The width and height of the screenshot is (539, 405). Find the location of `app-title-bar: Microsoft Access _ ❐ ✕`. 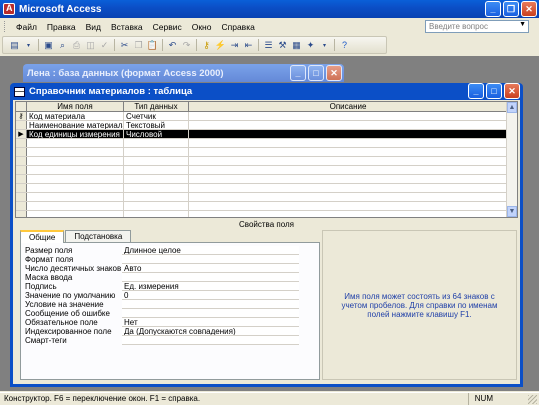

app-title-bar: Microsoft Access _ ❐ ✕ is located at coordinates (269, 9).